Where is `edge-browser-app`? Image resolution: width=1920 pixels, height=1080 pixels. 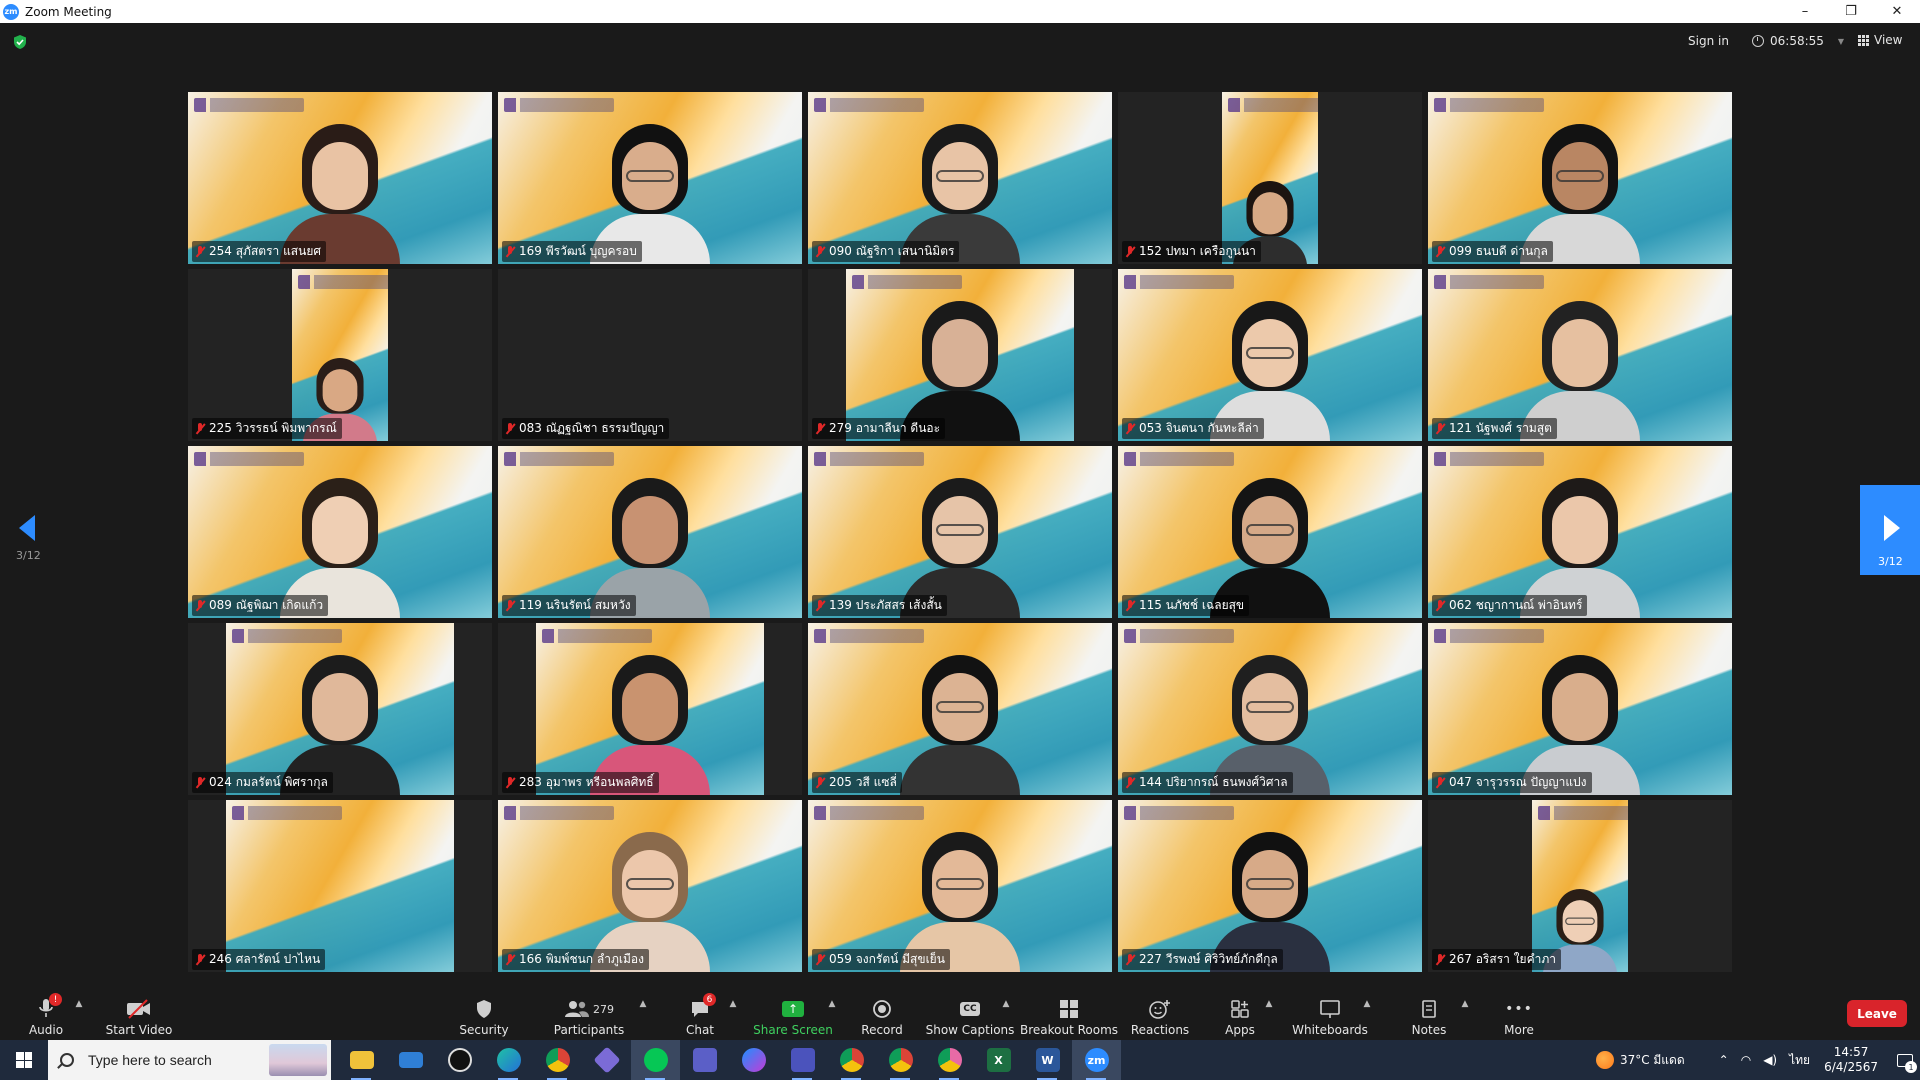 edge-browser-app is located at coordinates (508, 1060).